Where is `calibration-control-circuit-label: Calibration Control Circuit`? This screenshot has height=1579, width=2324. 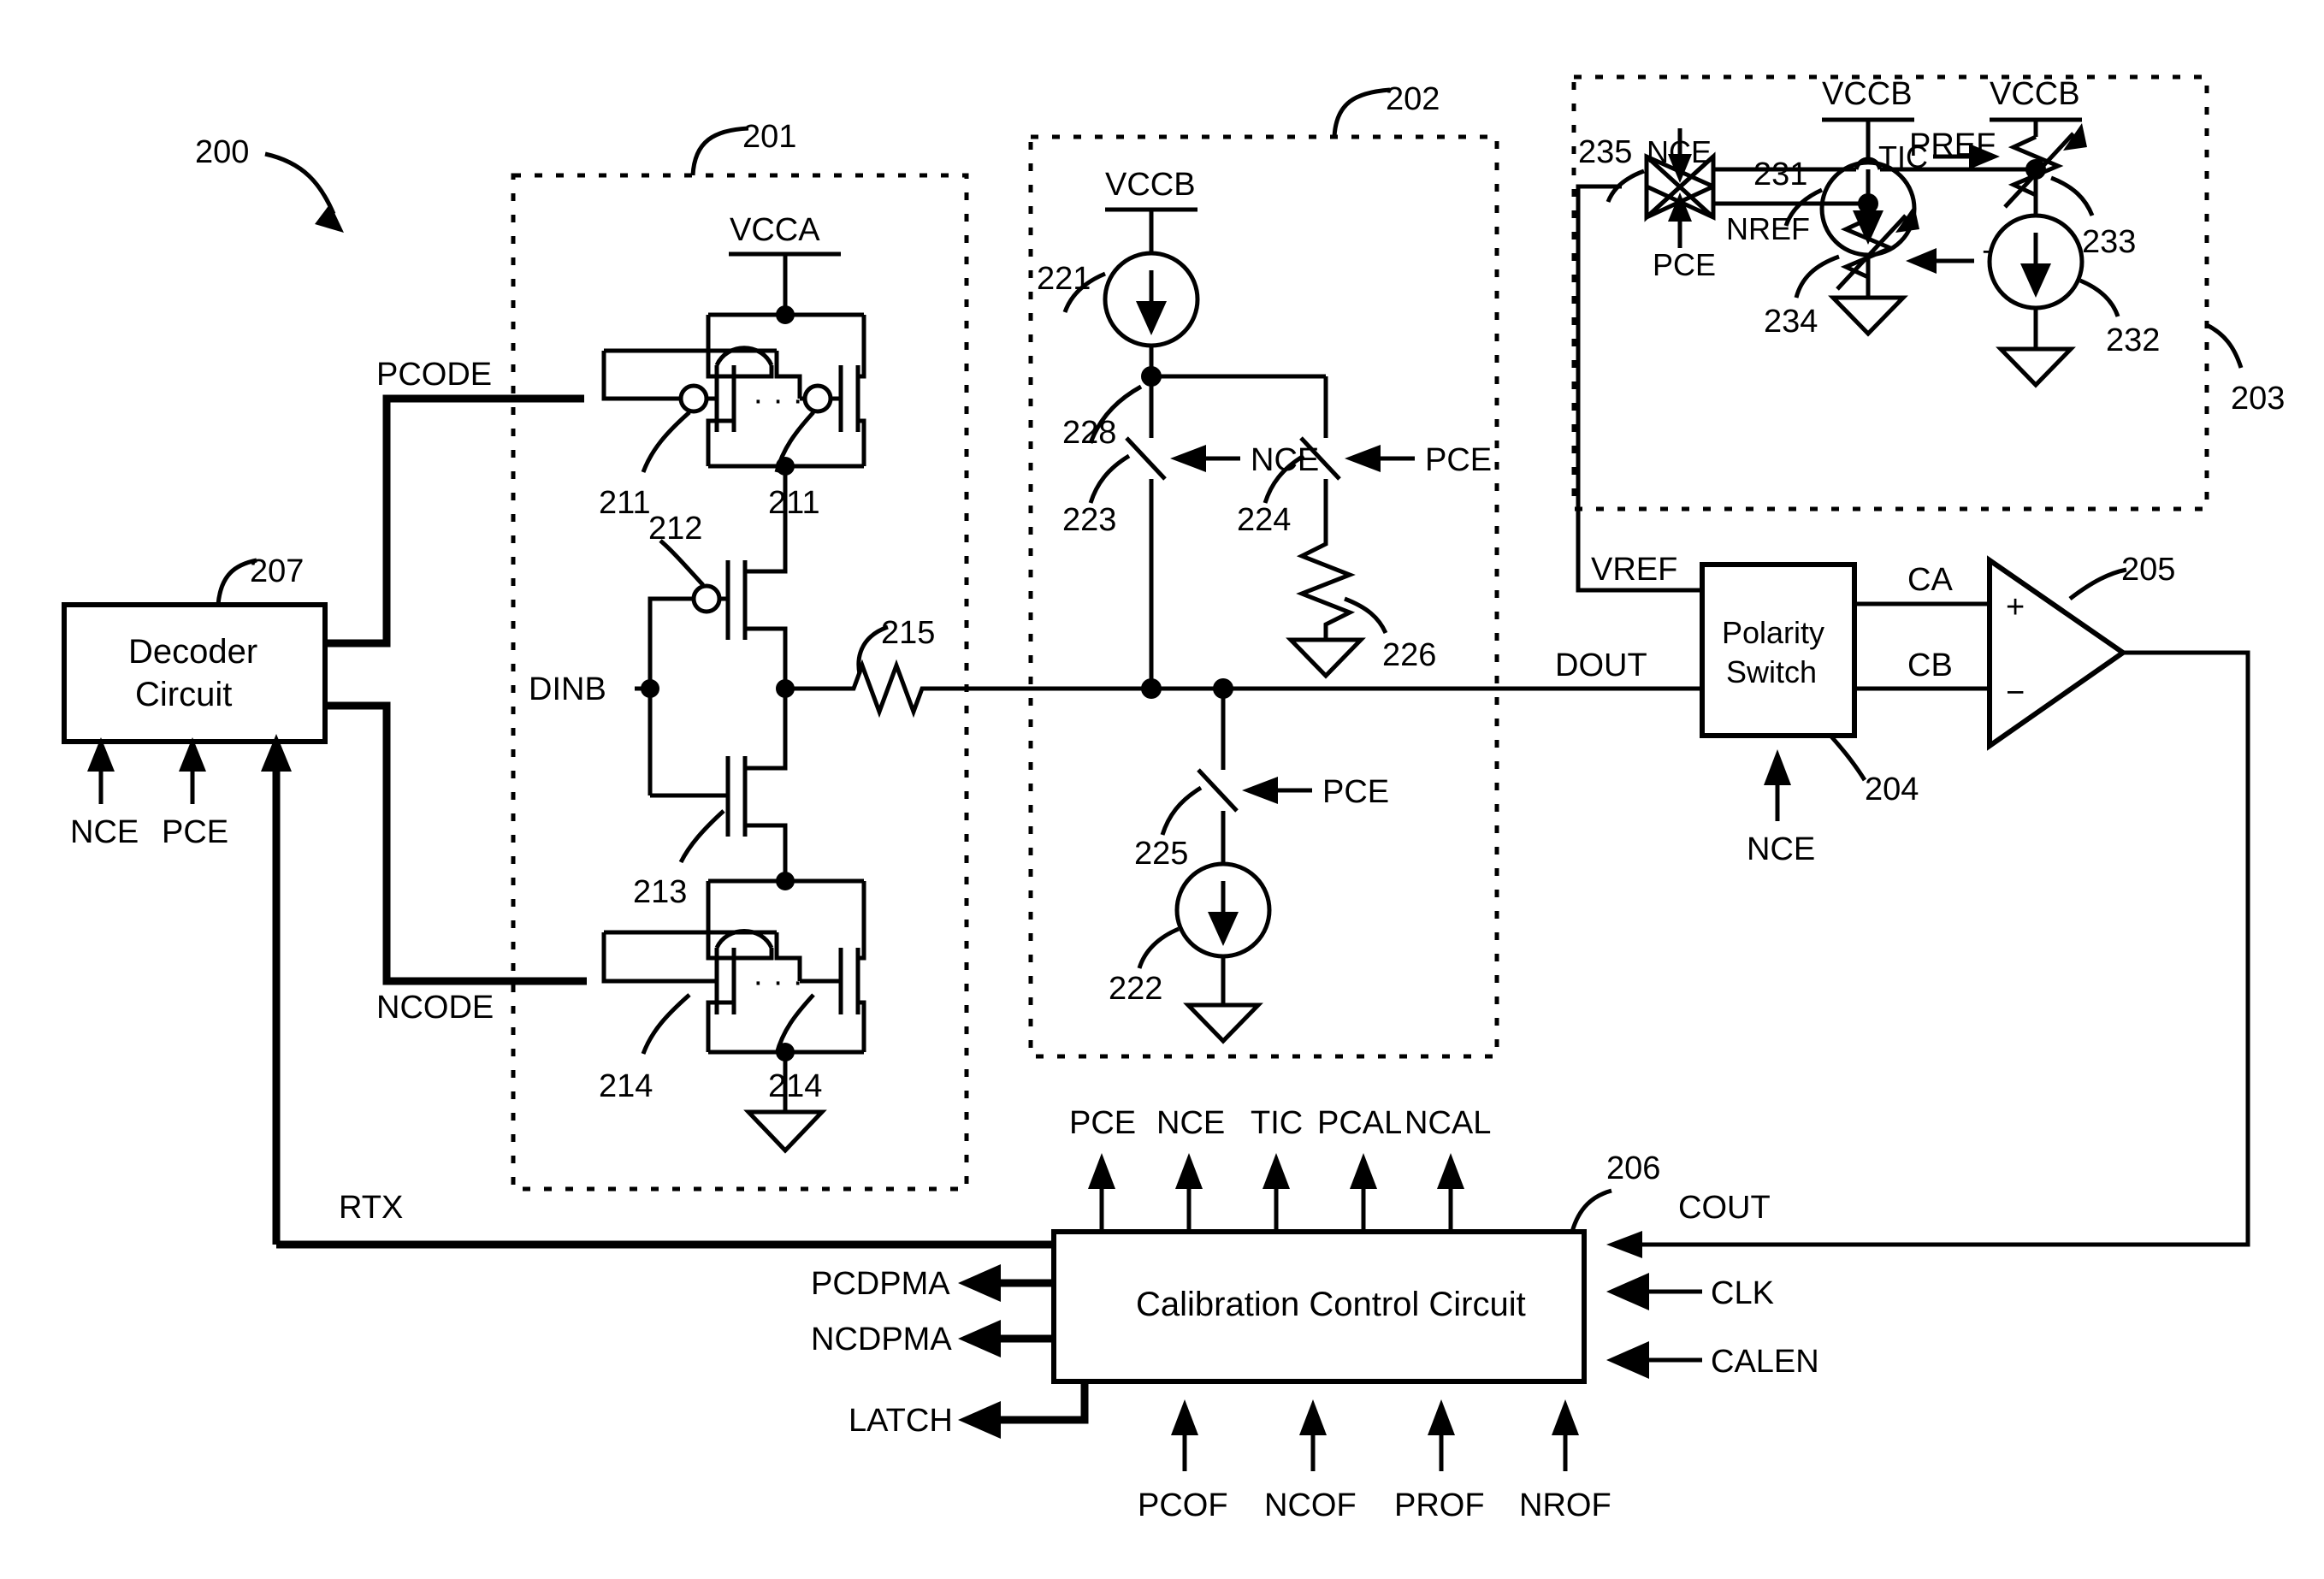 calibration-control-circuit-label: Calibration Control Circuit is located at coordinates (1331, 1304).